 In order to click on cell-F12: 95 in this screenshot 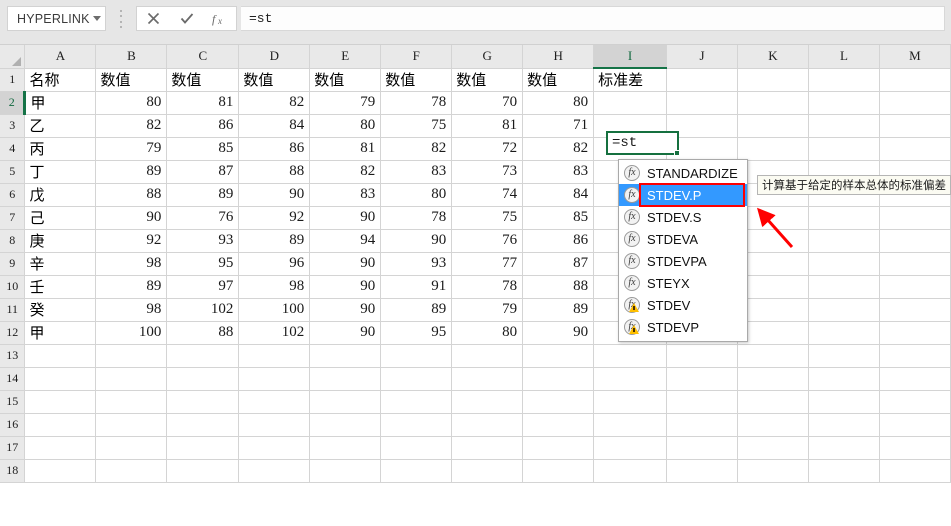, I will do `click(416, 333)`.